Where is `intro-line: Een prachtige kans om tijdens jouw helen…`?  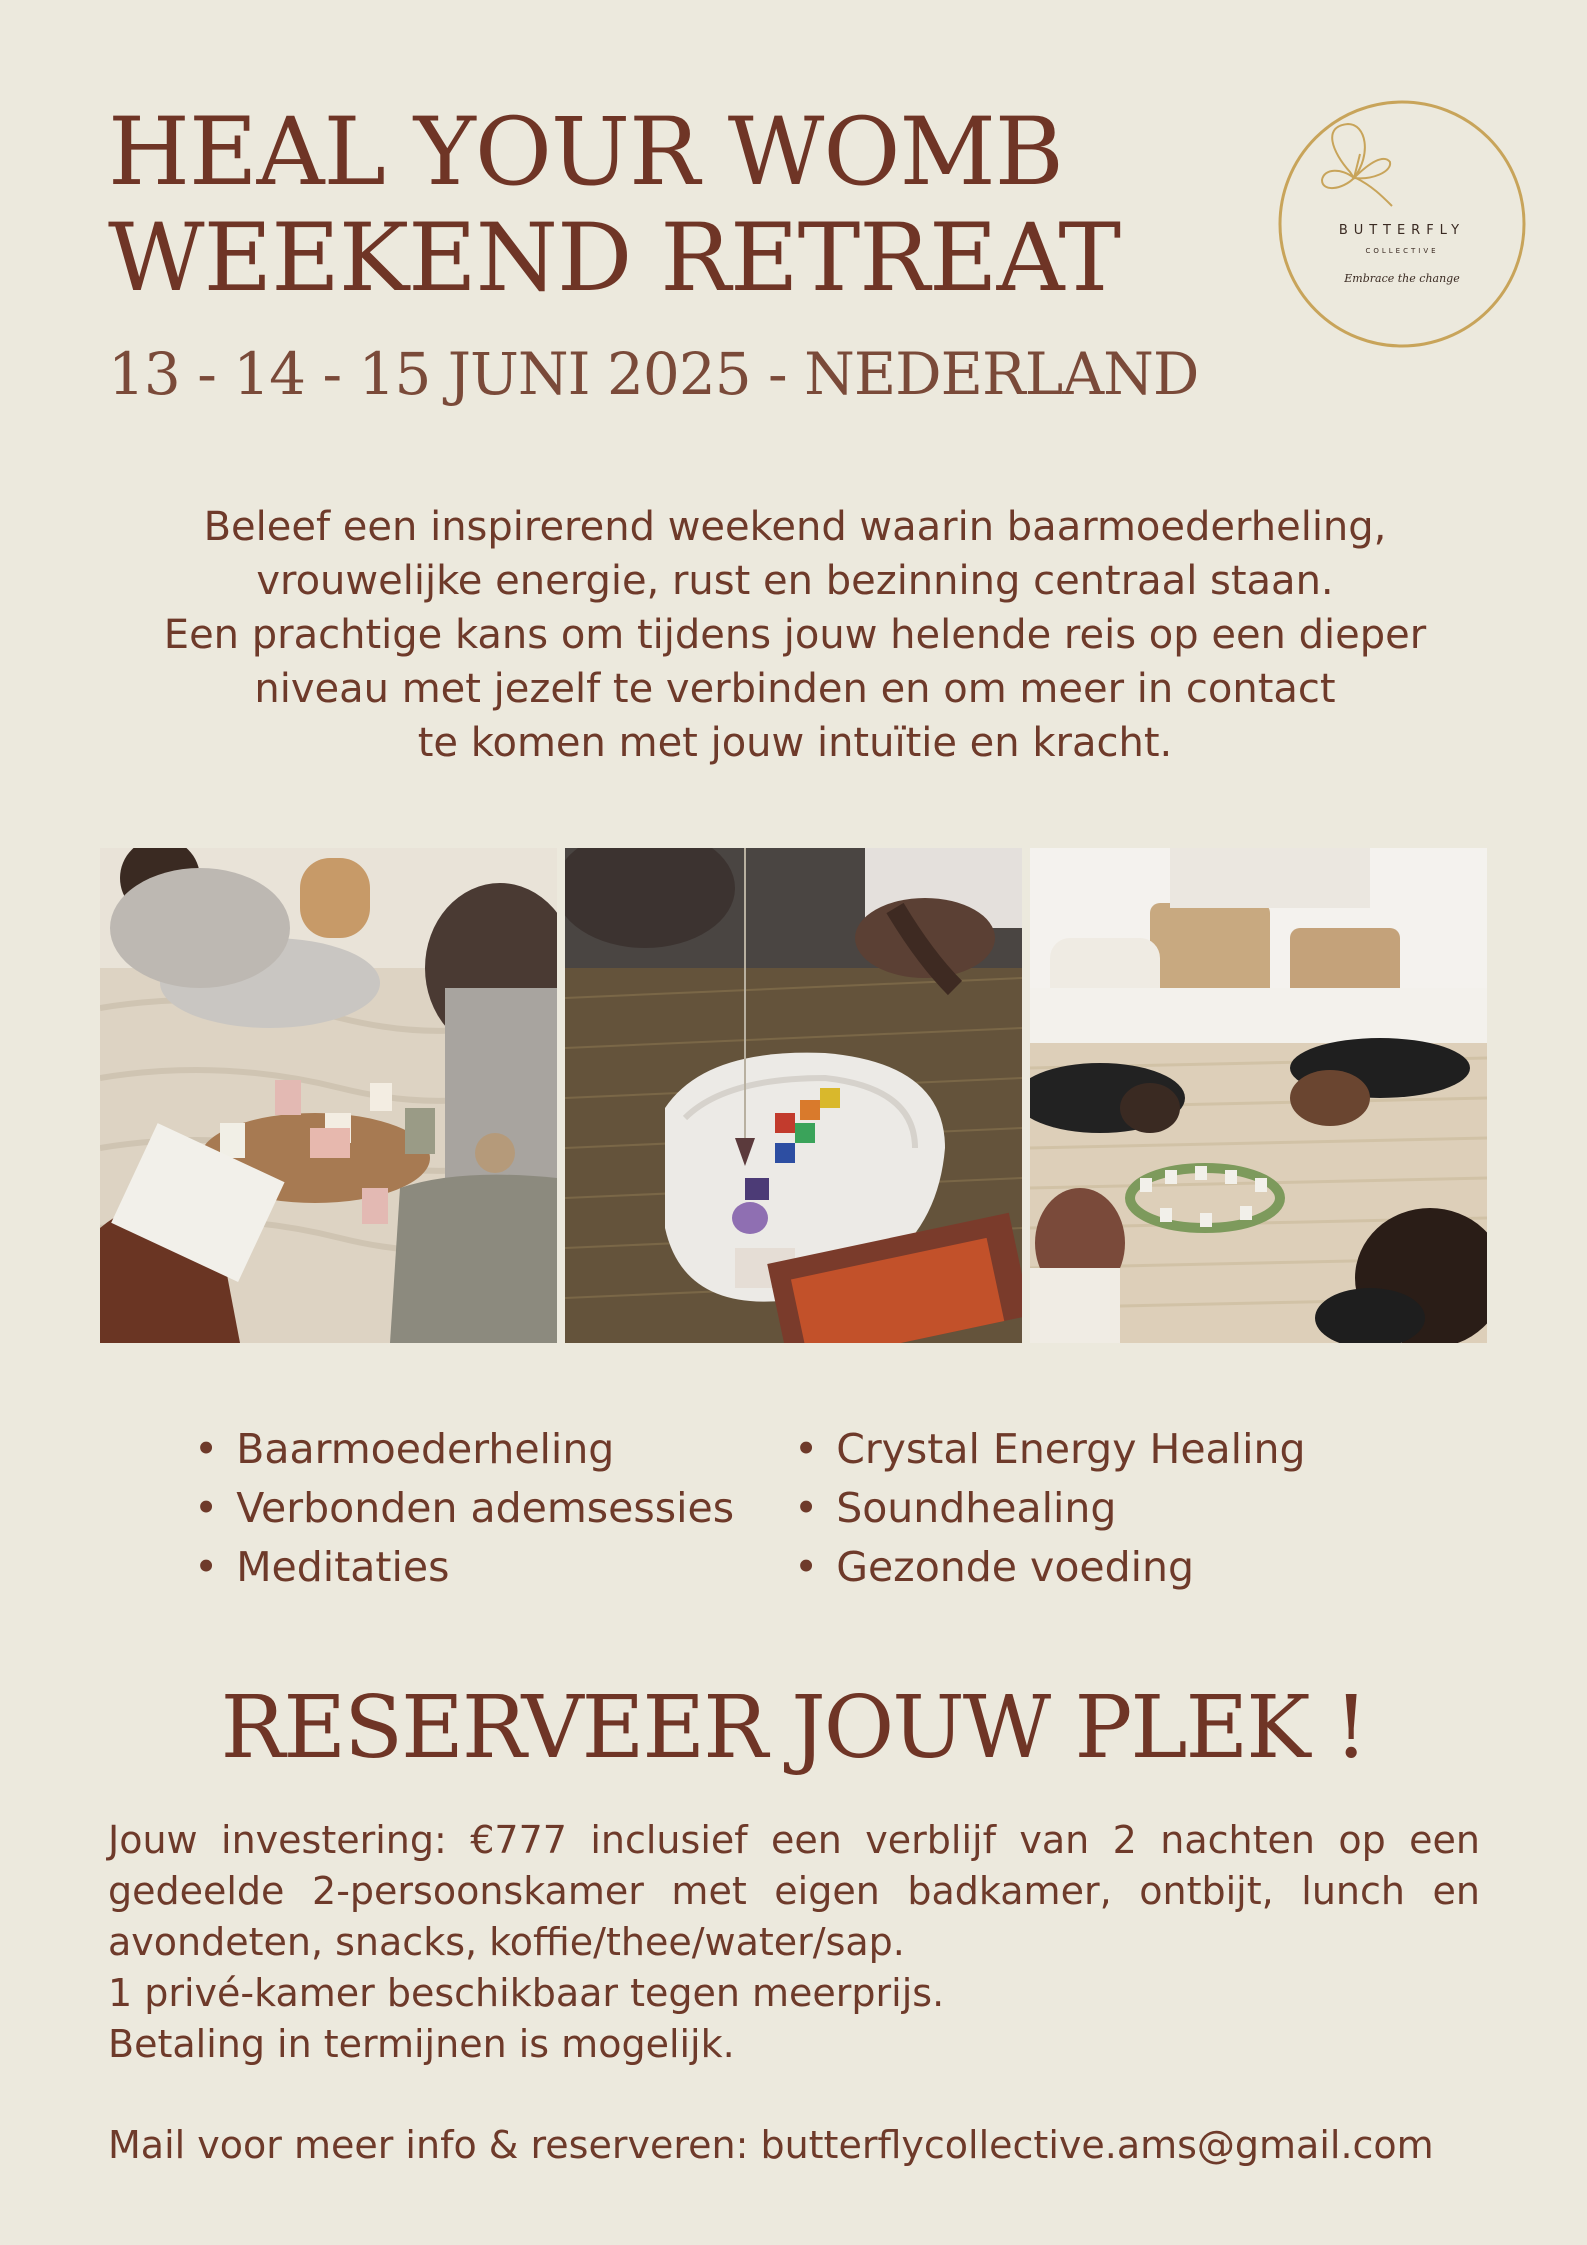 intro-line: Een prachtige kans om tijdens jouw helen… is located at coordinates (795, 635).